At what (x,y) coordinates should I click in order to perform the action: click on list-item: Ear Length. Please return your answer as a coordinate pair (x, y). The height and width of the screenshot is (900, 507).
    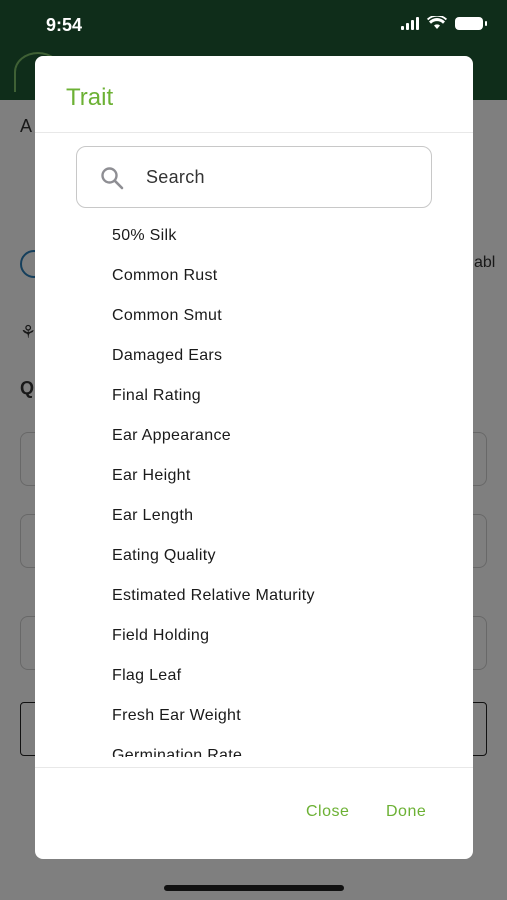
    Looking at the image, I should click on (152, 516).